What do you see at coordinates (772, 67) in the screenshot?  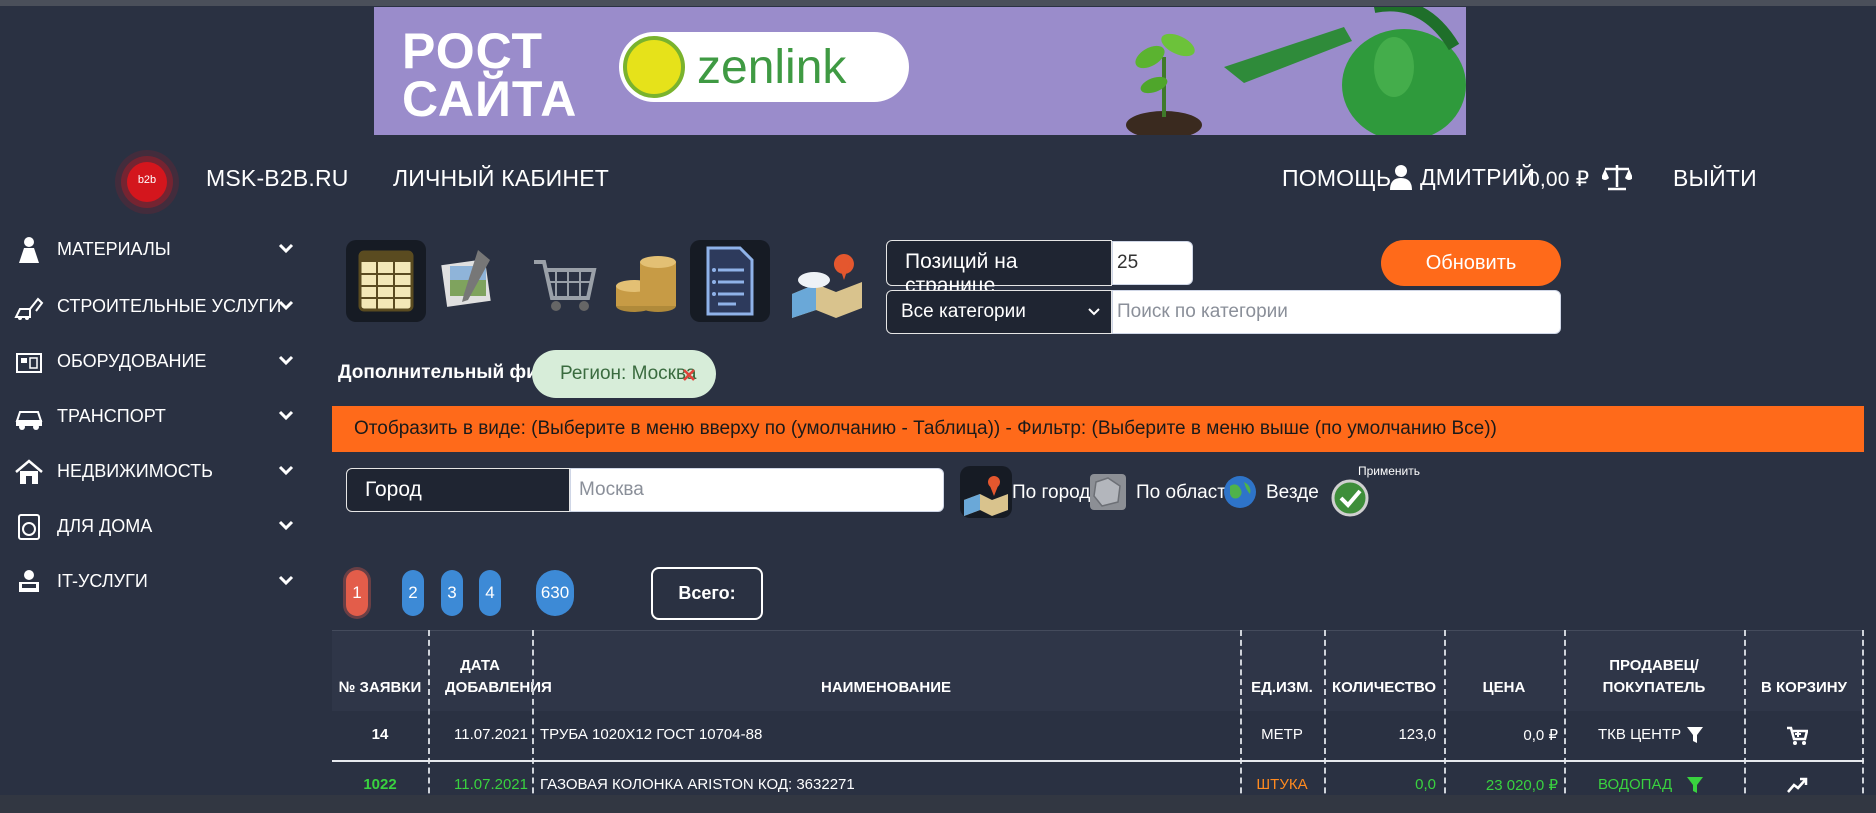 I see `zenlink-logo-text: zenlink` at bounding box center [772, 67].